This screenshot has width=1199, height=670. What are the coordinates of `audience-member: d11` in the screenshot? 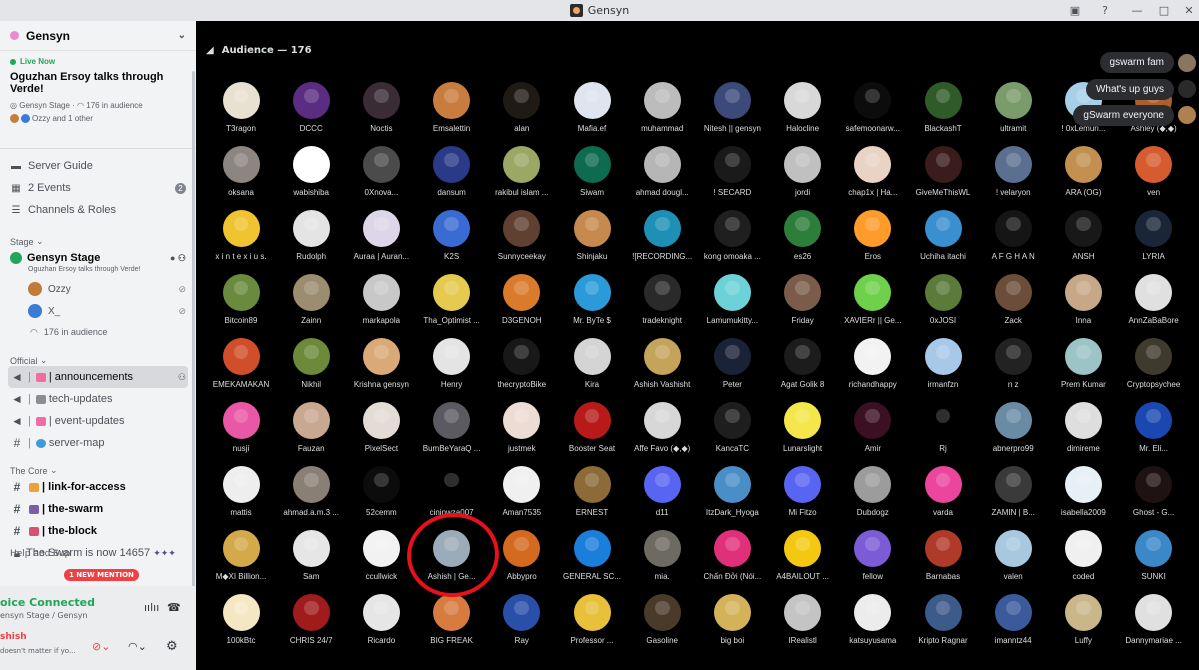 It's located at (662, 498).